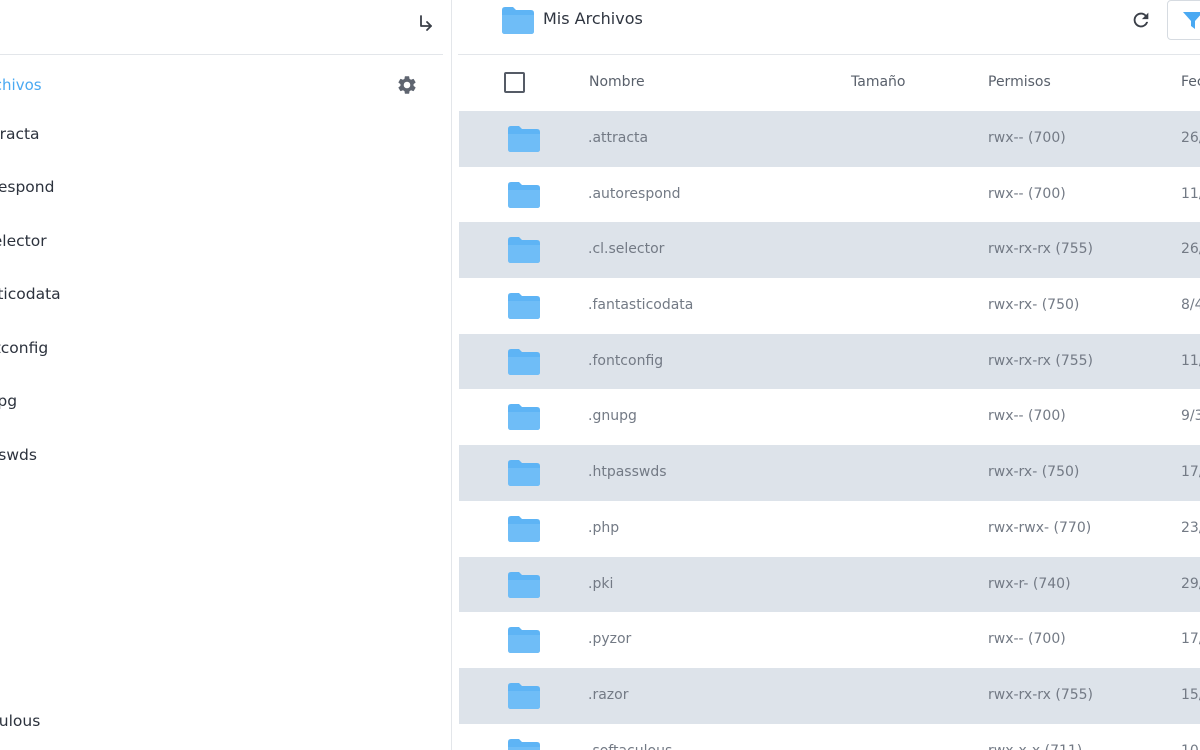 Image resolution: width=1200 pixels, height=750 pixels. What do you see at coordinates (829, 361) in the screenshot?
I see `table-row: .fontconfig rwx-rx-rx (755) 11/1` at bounding box center [829, 361].